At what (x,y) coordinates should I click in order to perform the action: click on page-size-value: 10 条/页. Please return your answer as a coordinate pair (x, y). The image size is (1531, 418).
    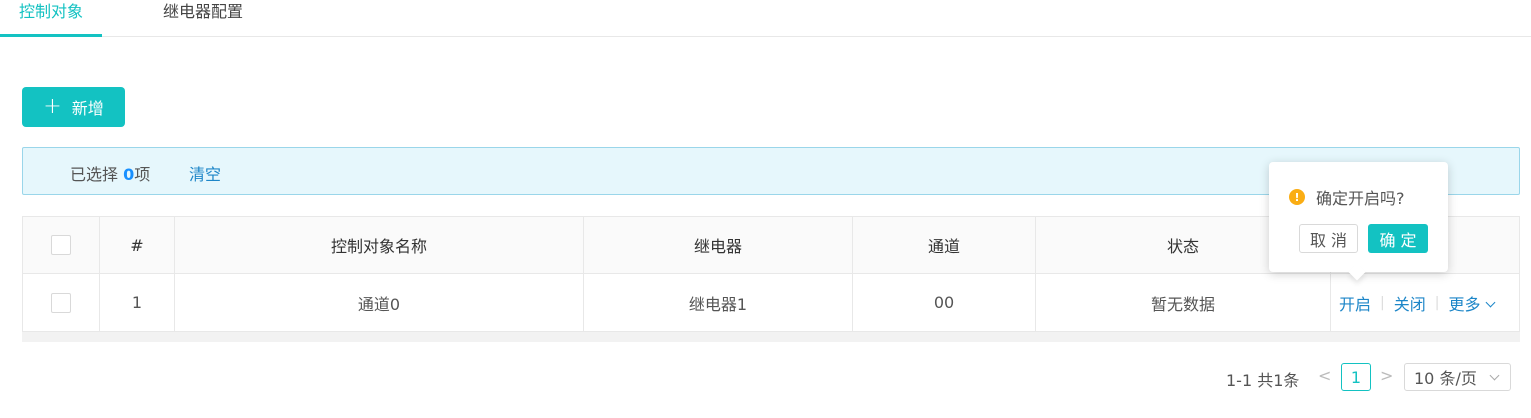
    Looking at the image, I should click on (1445, 378).